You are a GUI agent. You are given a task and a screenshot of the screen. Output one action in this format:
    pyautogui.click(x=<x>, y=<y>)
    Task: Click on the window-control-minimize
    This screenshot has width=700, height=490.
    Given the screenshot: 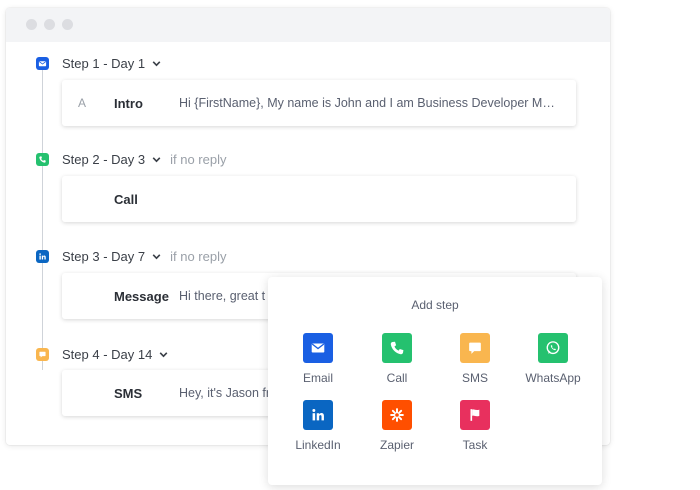 What is the action you would take?
    pyautogui.click(x=49, y=24)
    